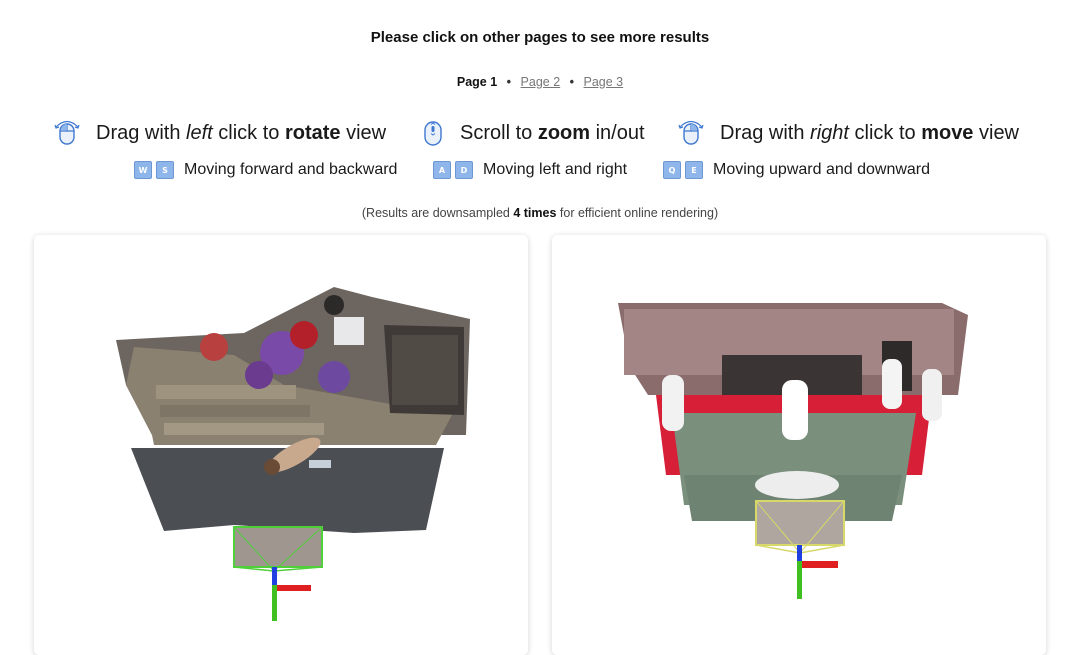 The height and width of the screenshot is (655, 1080). I want to click on forward-backward-hint: W S Moving forward and backward, so click(265, 170).